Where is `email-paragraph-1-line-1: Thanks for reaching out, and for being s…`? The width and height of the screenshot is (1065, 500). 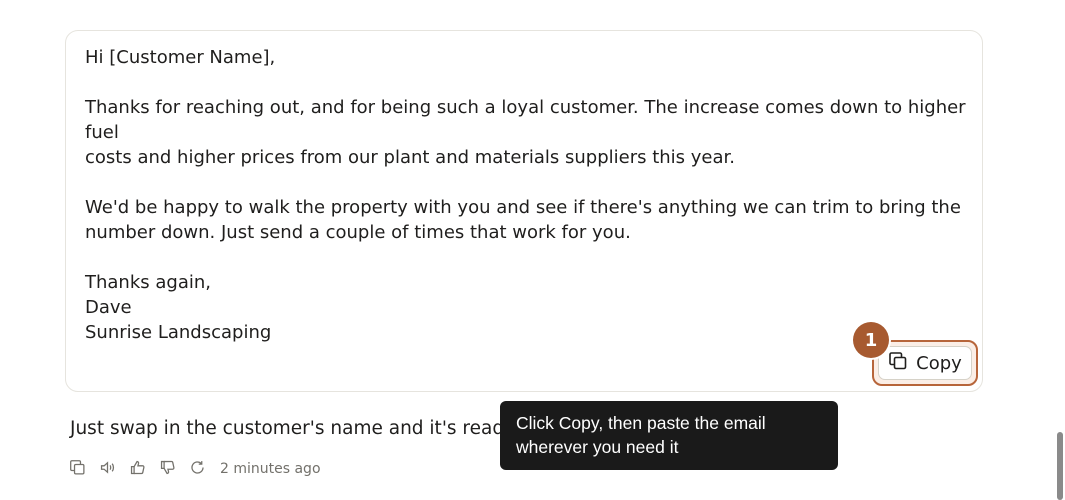
email-paragraph-1-line-1: Thanks for reaching out, and for being s… is located at coordinates (525, 120).